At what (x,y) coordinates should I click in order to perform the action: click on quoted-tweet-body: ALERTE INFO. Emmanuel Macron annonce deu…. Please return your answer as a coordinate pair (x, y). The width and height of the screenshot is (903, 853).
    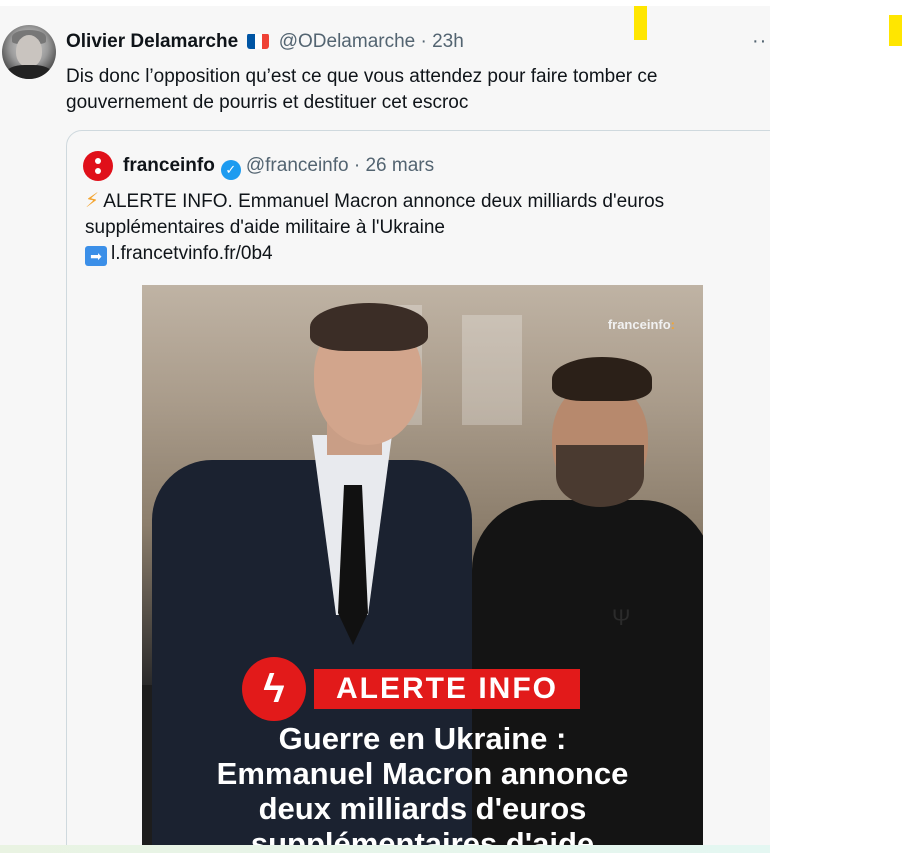
    Looking at the image, I should click on (375, 214).